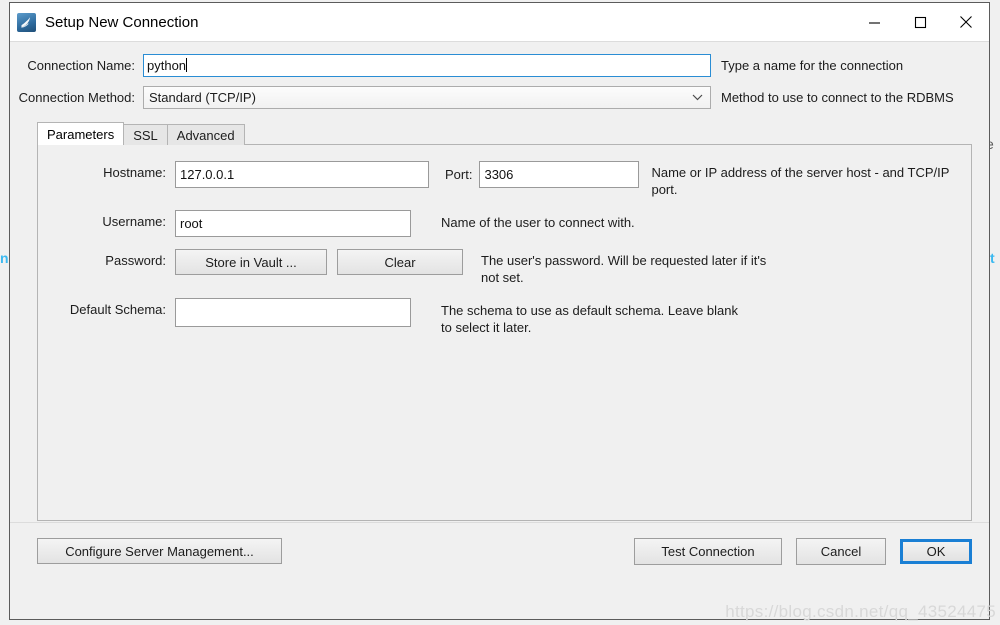  Describe the element at coordinates (167, 65) in the screenshot. I see `connection-name-value: python` at that location.